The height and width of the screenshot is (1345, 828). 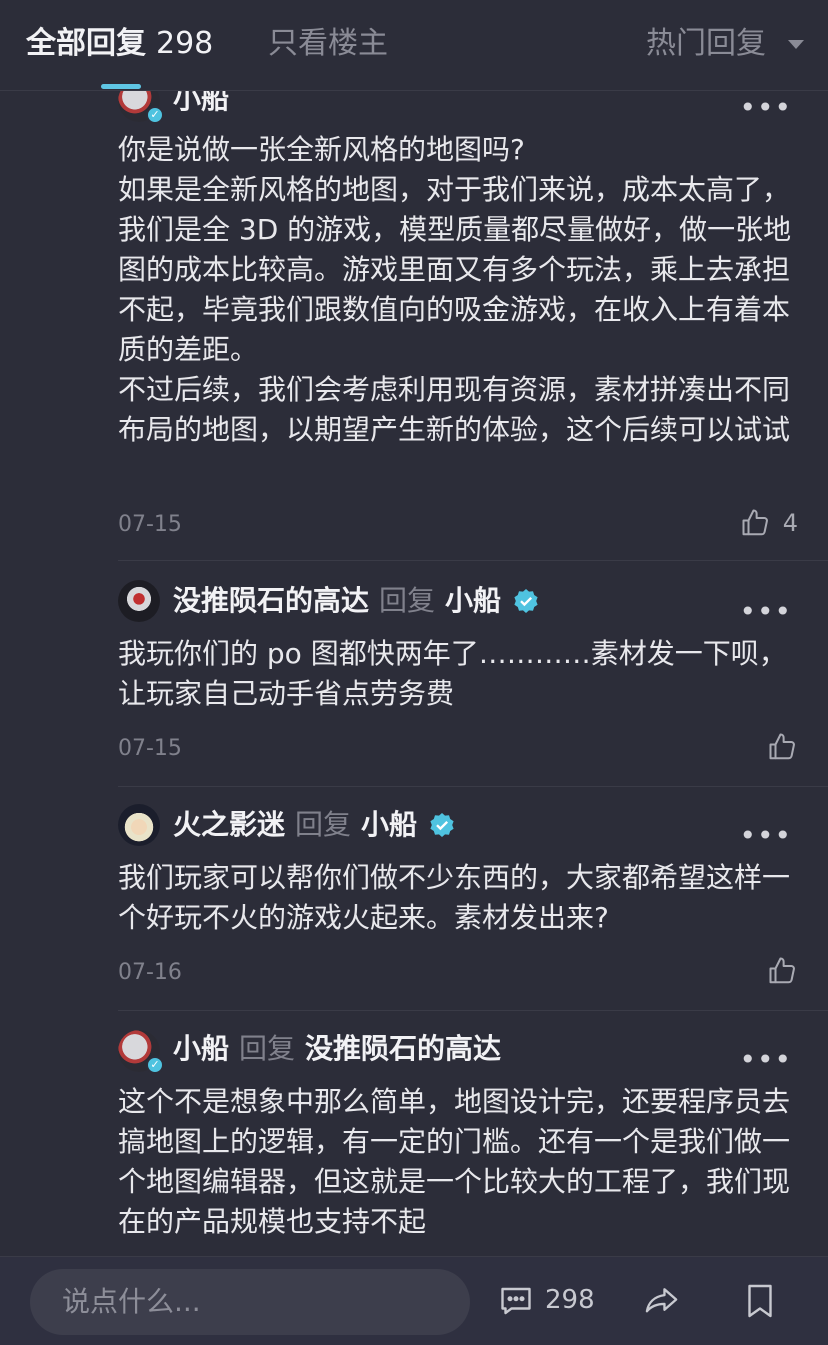 I want to click on reply-meta: 火之影迷 回复 小船, so click(x=314, y=825).